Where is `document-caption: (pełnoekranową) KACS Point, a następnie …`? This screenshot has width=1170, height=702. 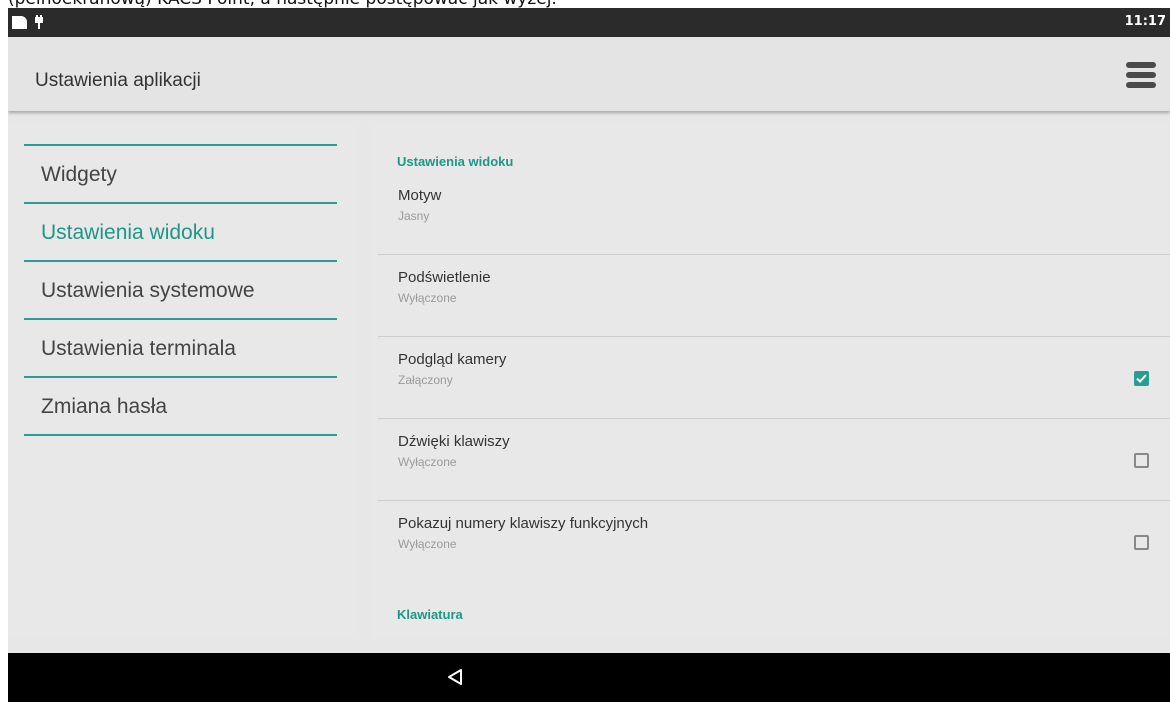
document-caption: (pełnoekranową) KACS Point, a następnie … is located at coordinates (583, 4).